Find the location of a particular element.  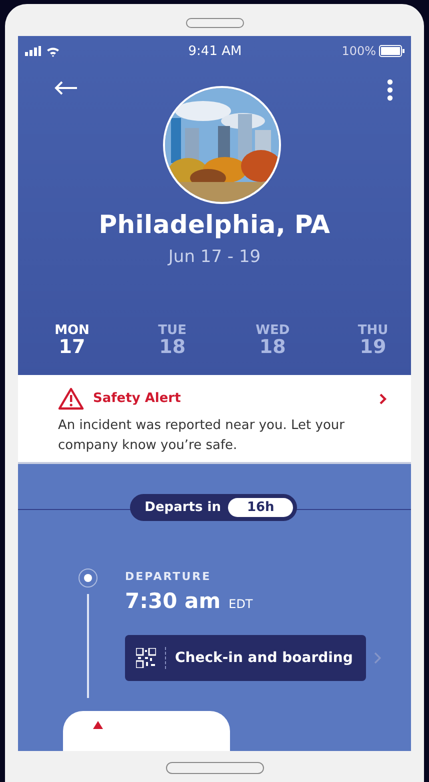

day-tab: MON 17 is located at coordinates (72, 340).